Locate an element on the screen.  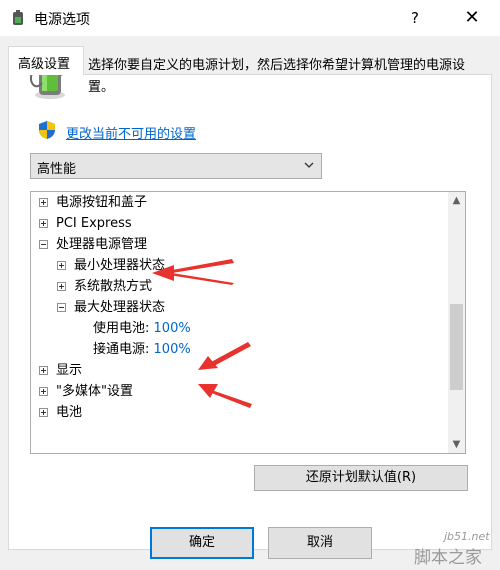
cancel-button: 取消 is located at coordinates (320, 543).